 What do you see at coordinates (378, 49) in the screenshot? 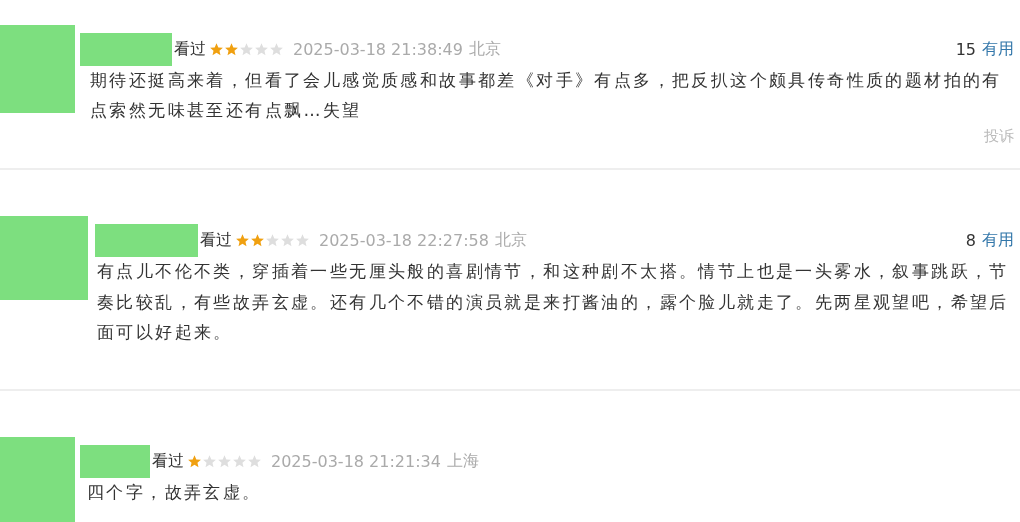
I see `comment-time: 2025-03-18 21:38:49` at bounding box center [378, 49].